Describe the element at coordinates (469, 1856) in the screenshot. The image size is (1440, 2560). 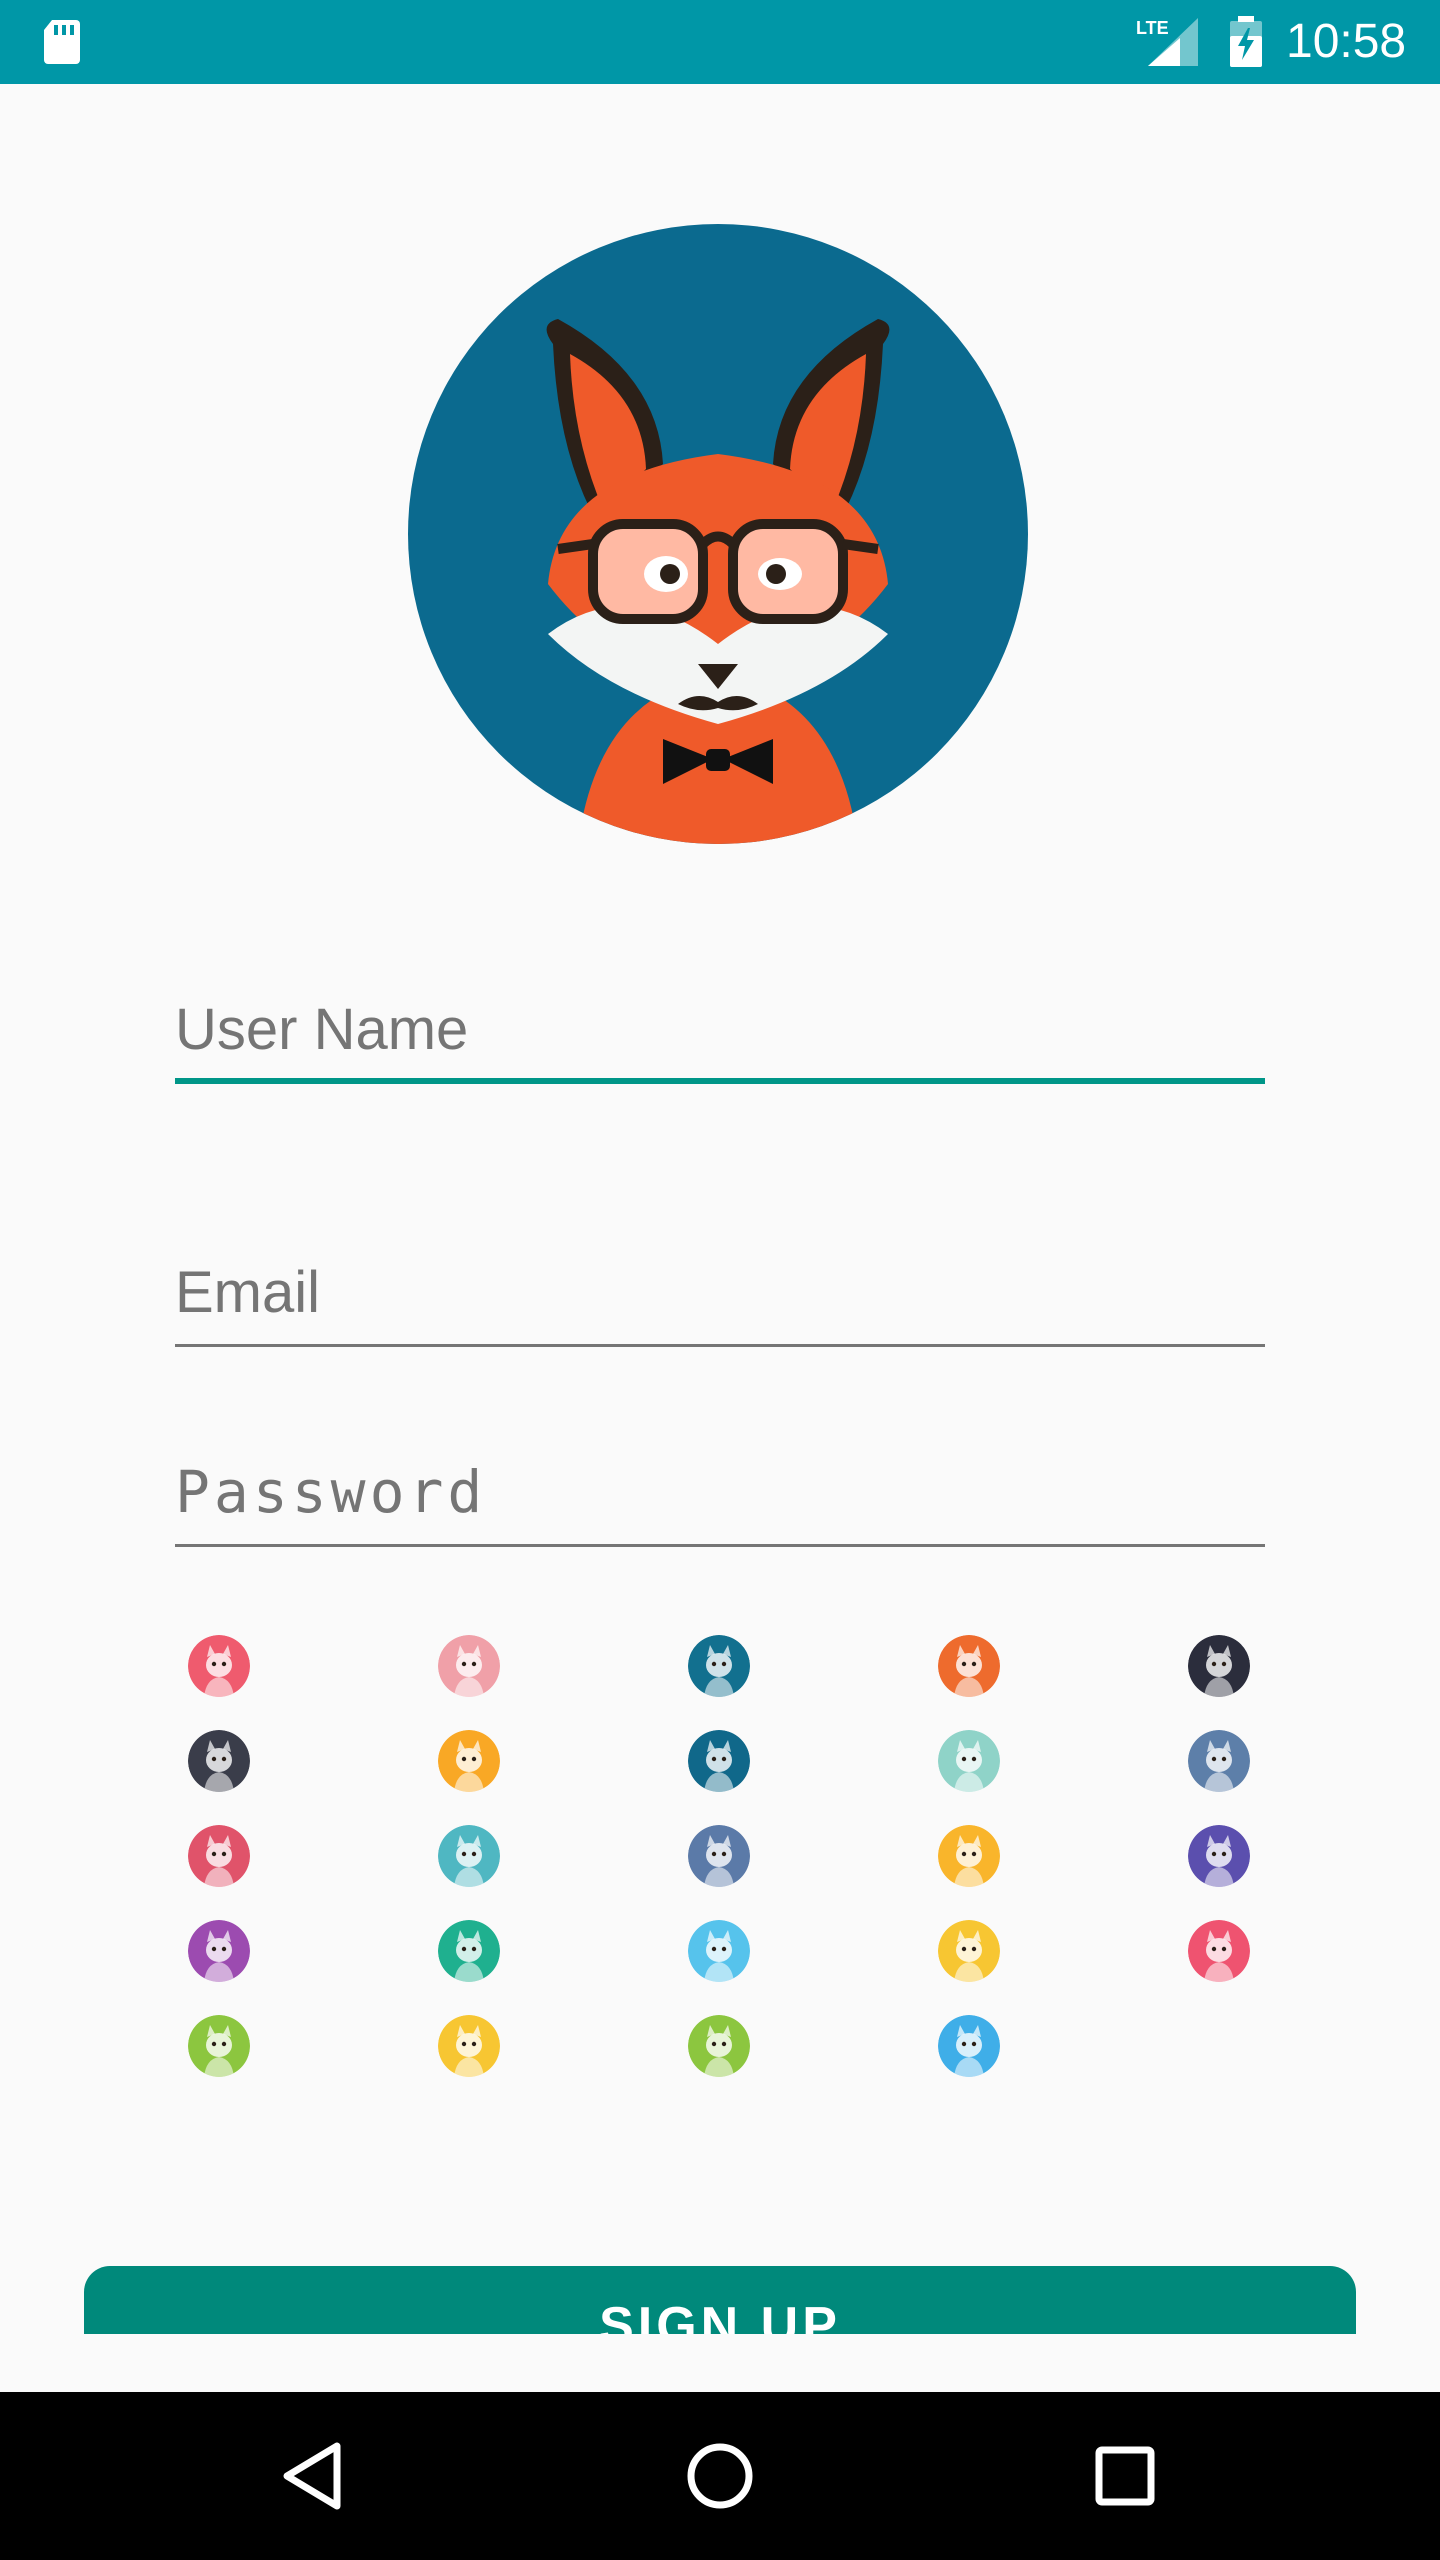
I see `avatar-option-monkey-icon` at that location.